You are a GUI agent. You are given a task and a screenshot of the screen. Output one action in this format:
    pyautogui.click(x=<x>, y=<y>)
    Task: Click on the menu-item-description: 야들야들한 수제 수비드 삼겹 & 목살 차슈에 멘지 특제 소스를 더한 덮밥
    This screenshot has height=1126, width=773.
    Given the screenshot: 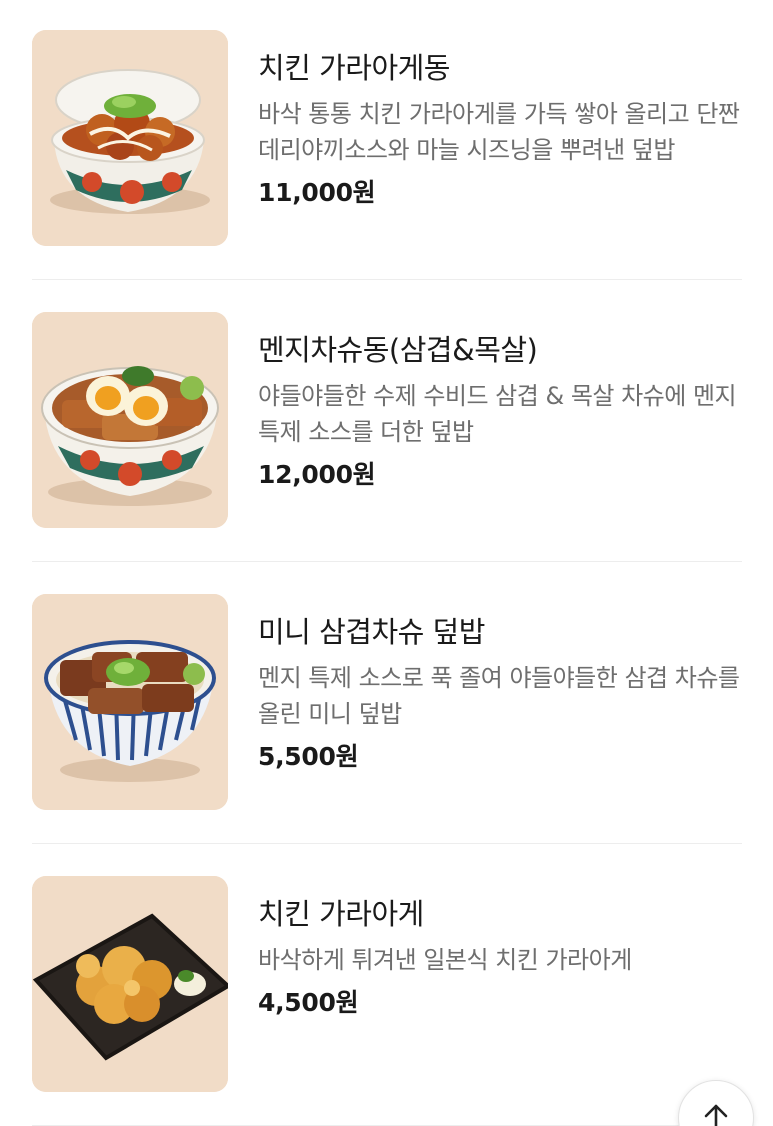 What is the action you would take?
    pyautogui.click(x=497, y=414)
    